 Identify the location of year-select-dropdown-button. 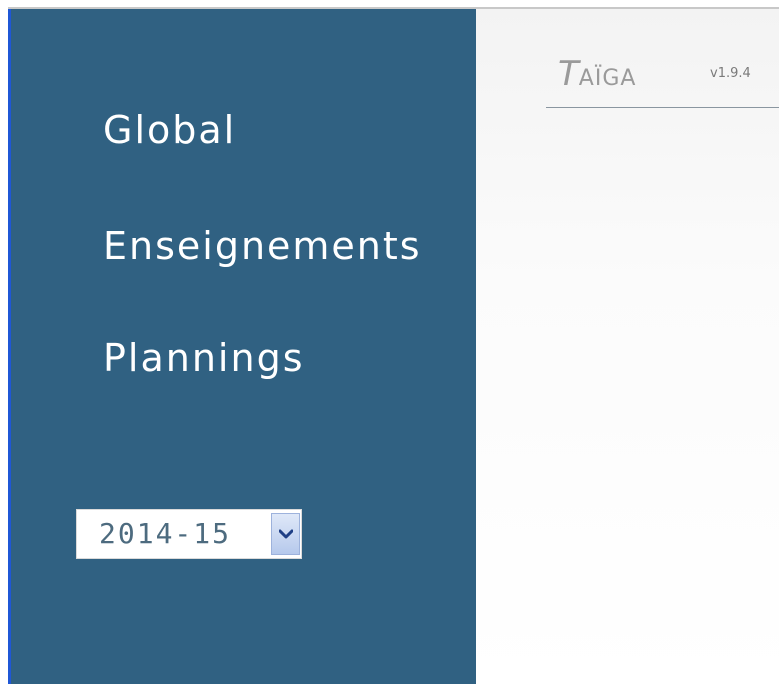
(285, 534).